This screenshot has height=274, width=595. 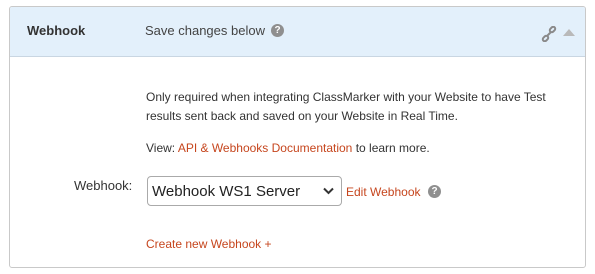 What do you see at coordinates (265, 148) in the screenshot?
I see `api-docs-link: API & Webhooks Documentation` at bounding box center [265, 148].